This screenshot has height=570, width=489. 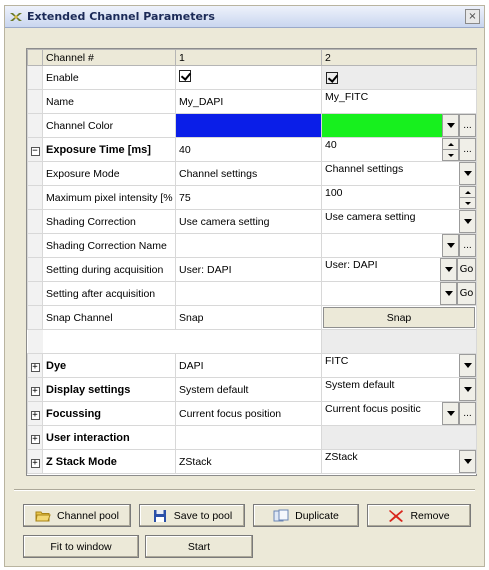 I want to click on expand-focussing-button: +, so click(x=35, y=415).